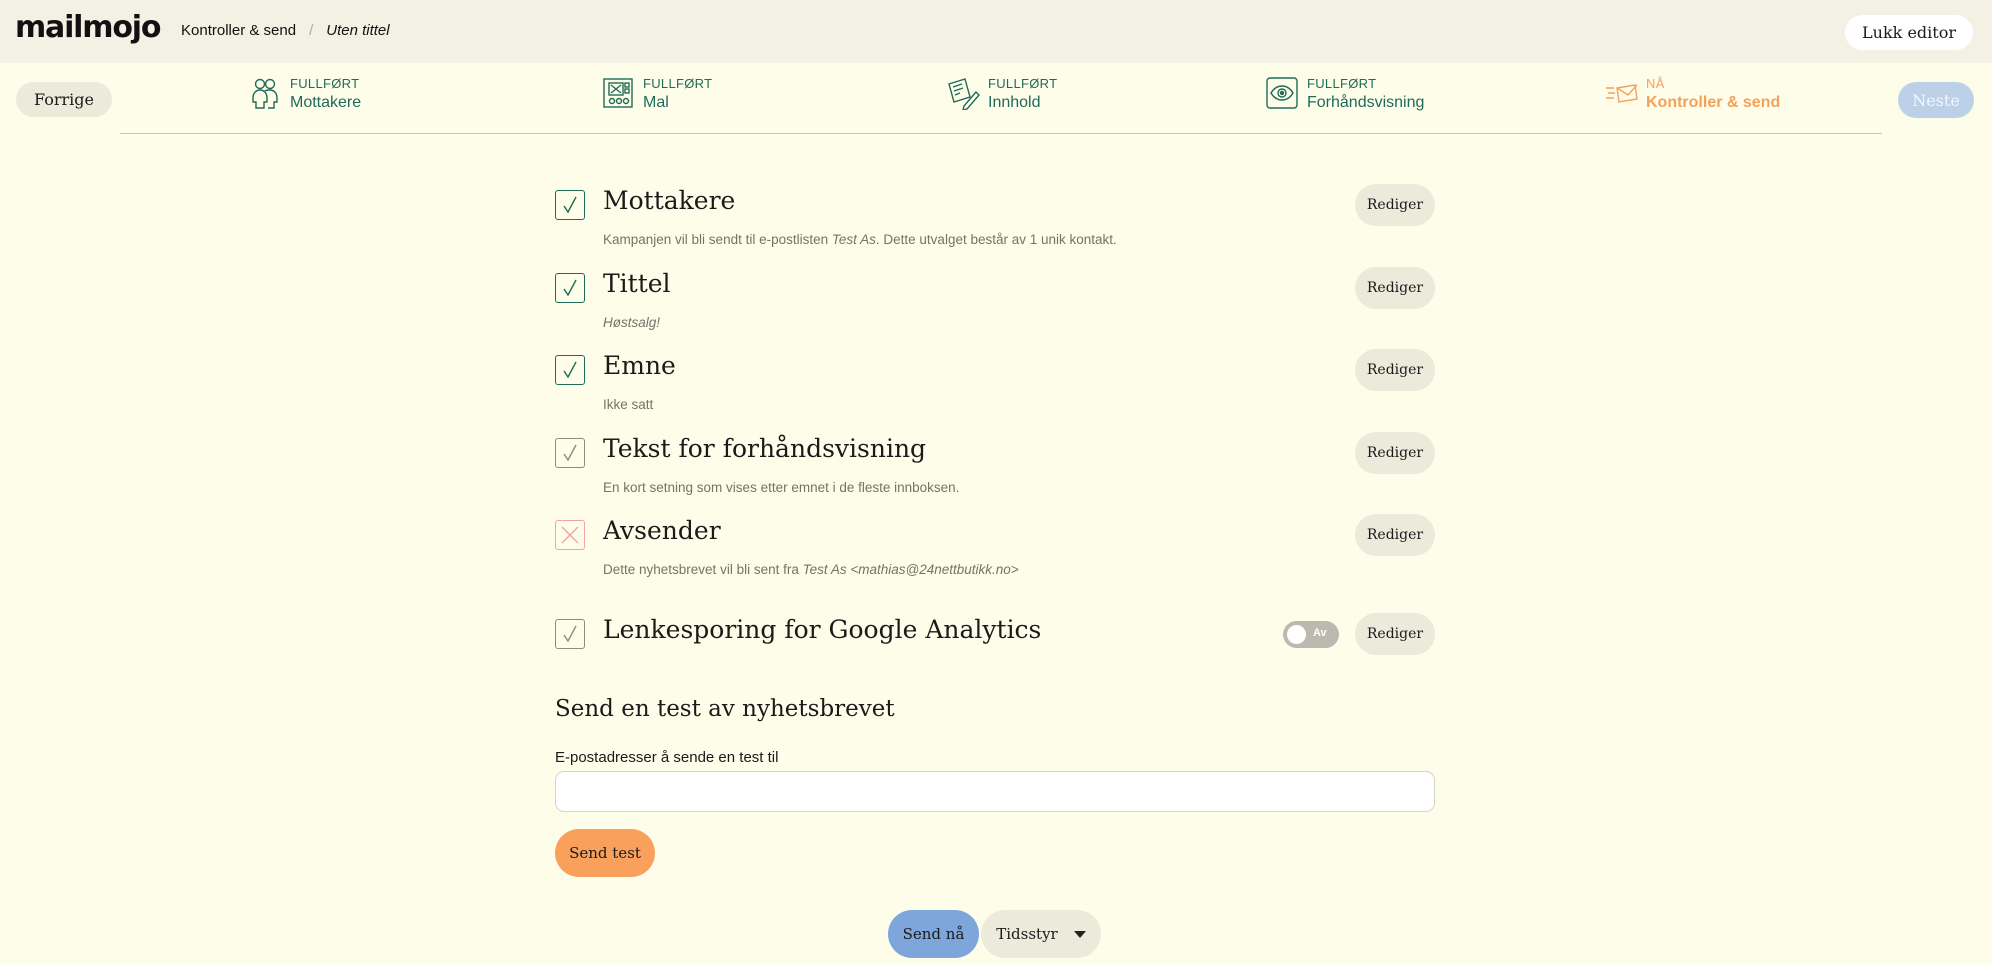 This screenshot has height=964, width=1992. What do you see at coordinates (1311, 634) in the screenshot?
I see `link-tracking-toggle: Av` at bounding box center [1311, 634].